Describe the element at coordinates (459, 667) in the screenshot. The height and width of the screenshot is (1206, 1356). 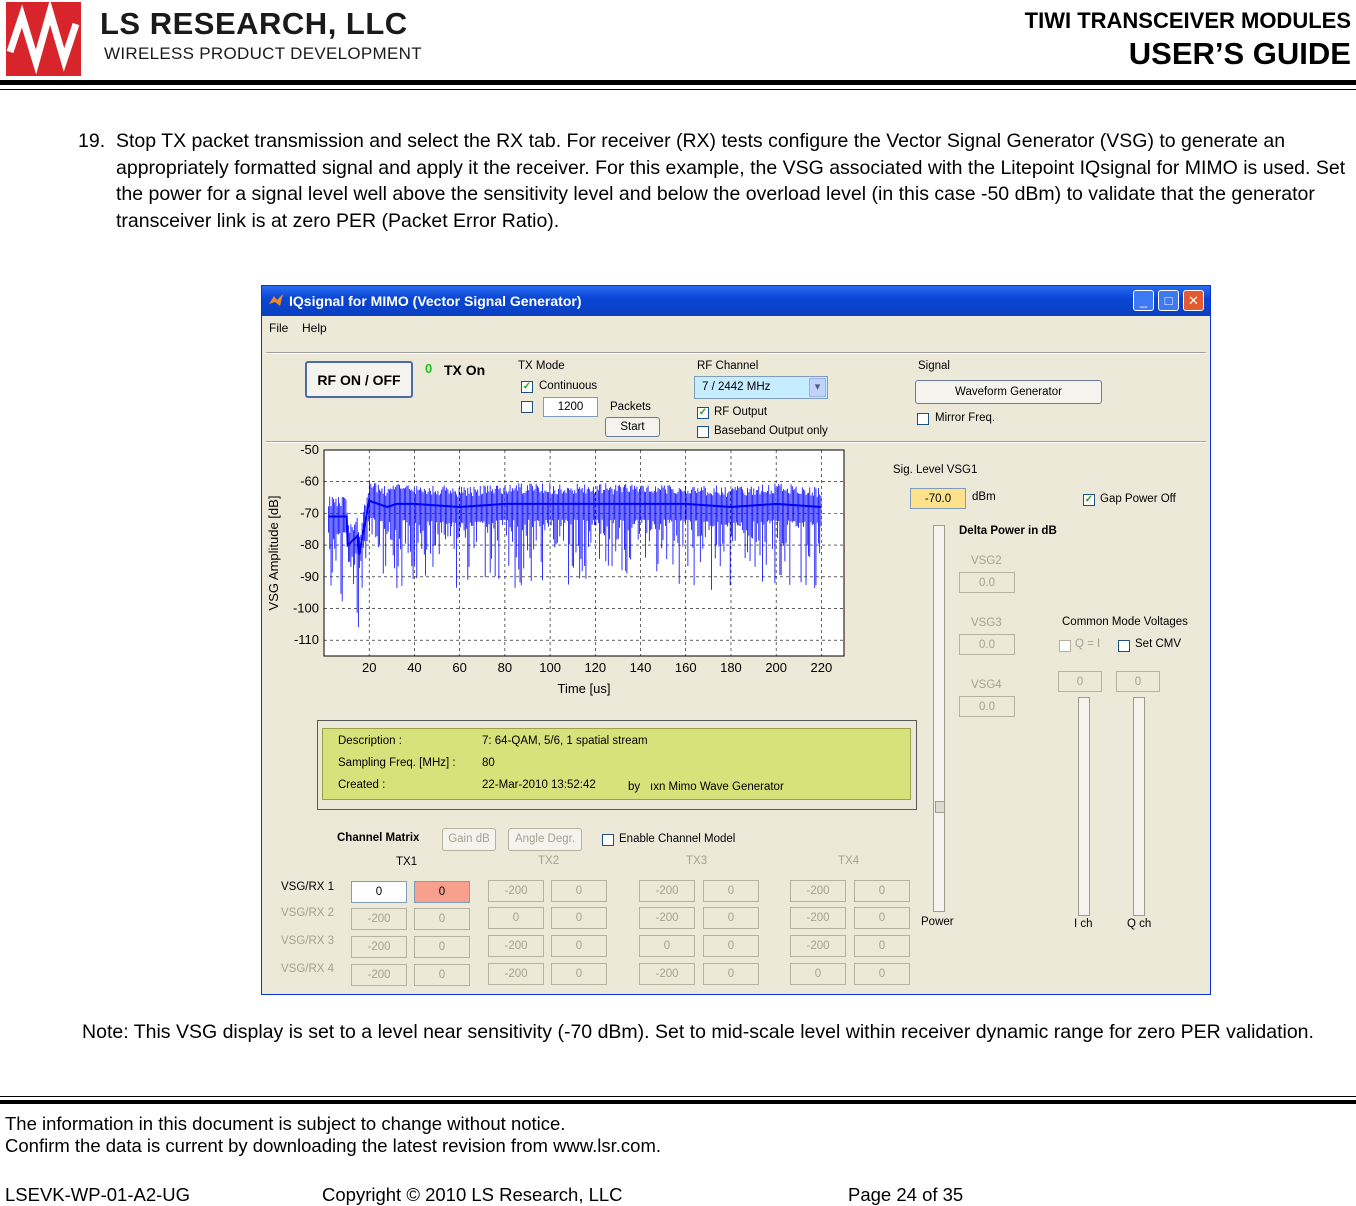
I see `x-tick-label: 60` at that location.